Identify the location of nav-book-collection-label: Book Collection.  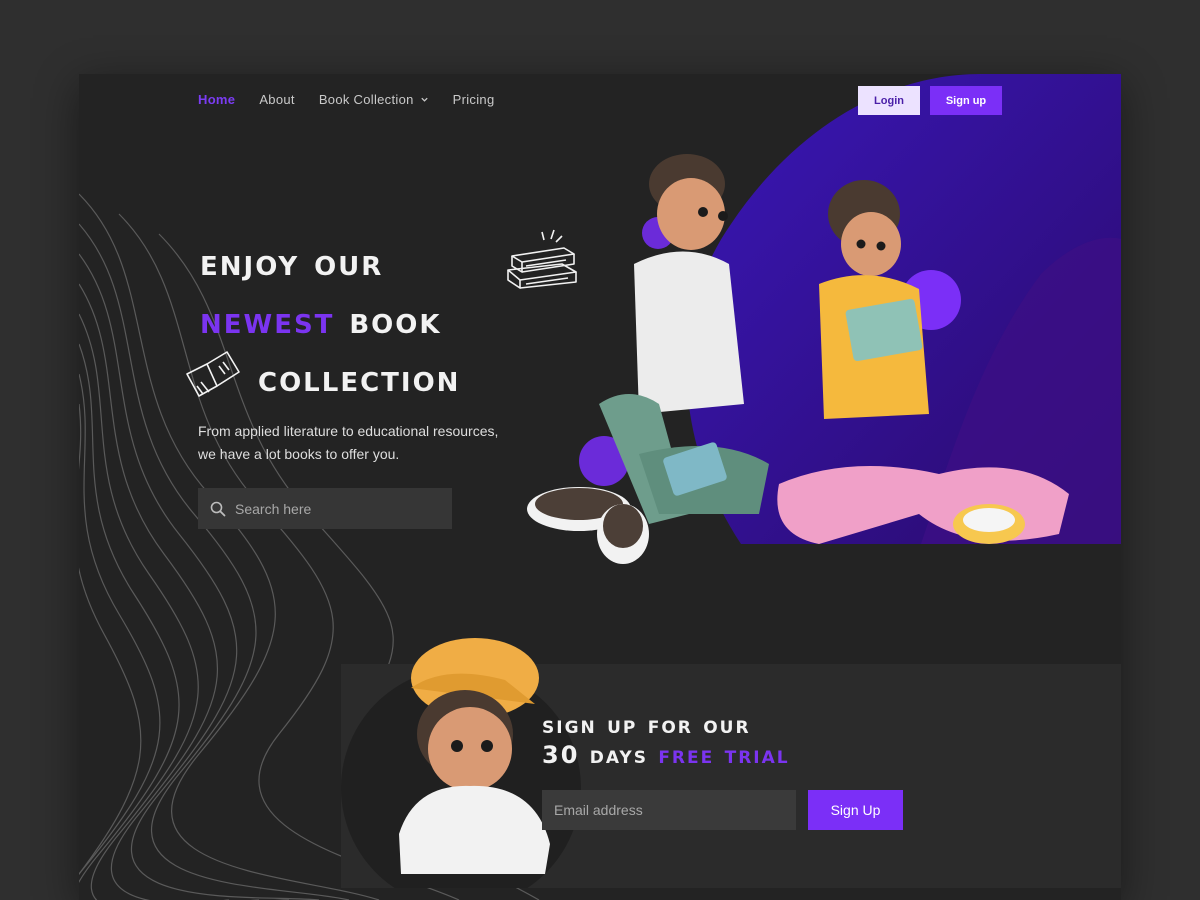
(366, 99).